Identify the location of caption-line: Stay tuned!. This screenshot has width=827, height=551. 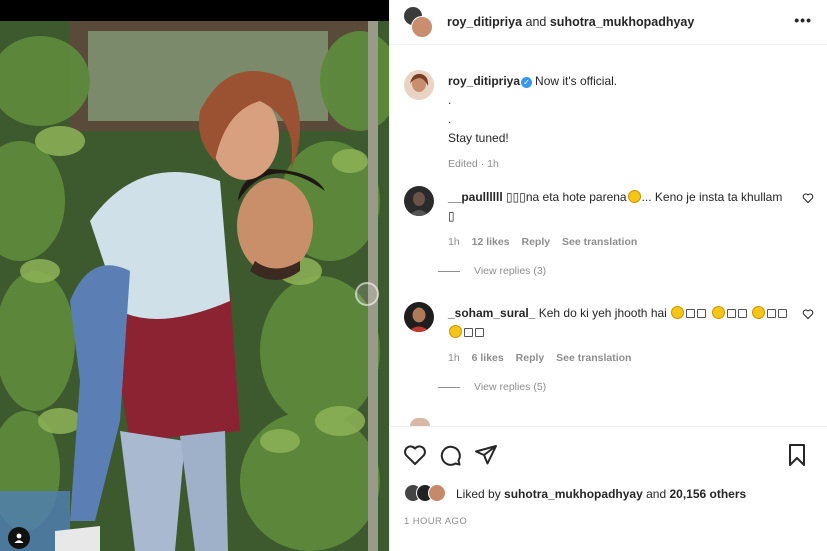
(478, 138).